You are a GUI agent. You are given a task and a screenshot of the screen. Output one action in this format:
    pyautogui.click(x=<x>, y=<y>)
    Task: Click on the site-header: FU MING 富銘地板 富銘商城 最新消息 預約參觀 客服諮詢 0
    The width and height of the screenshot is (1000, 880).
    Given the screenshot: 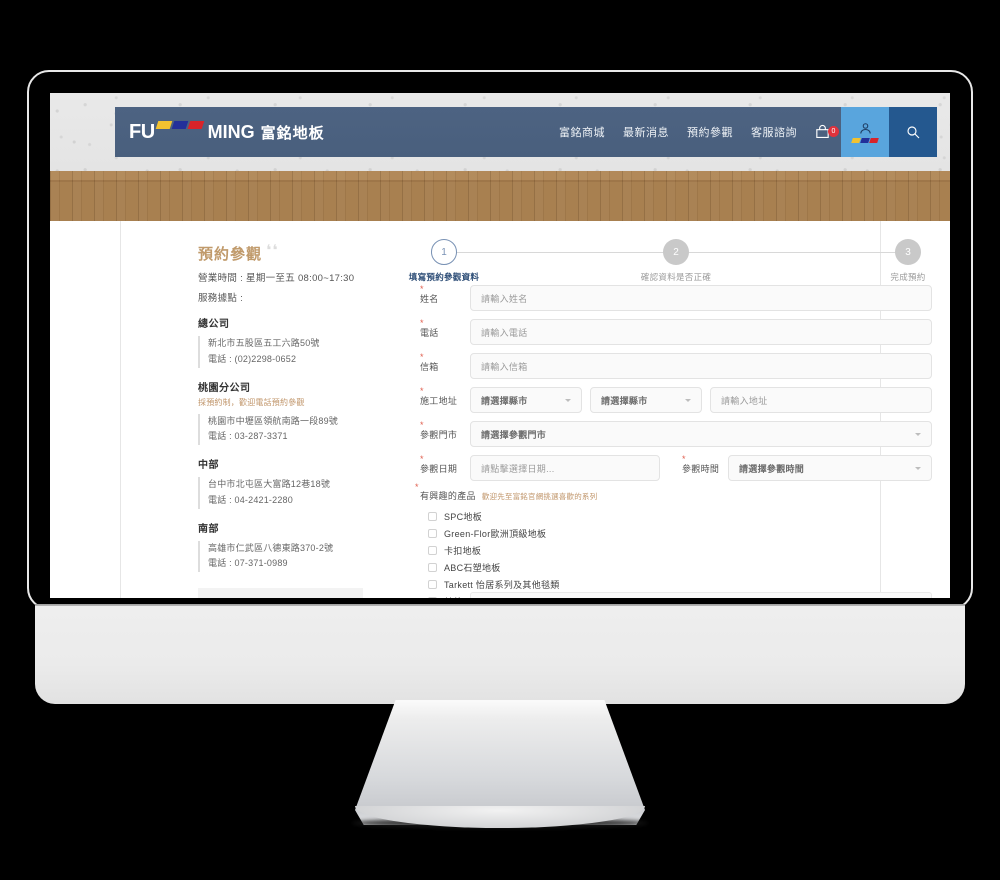 What is the action you would take?
    pyautogui.click(x=526, y=132)
    